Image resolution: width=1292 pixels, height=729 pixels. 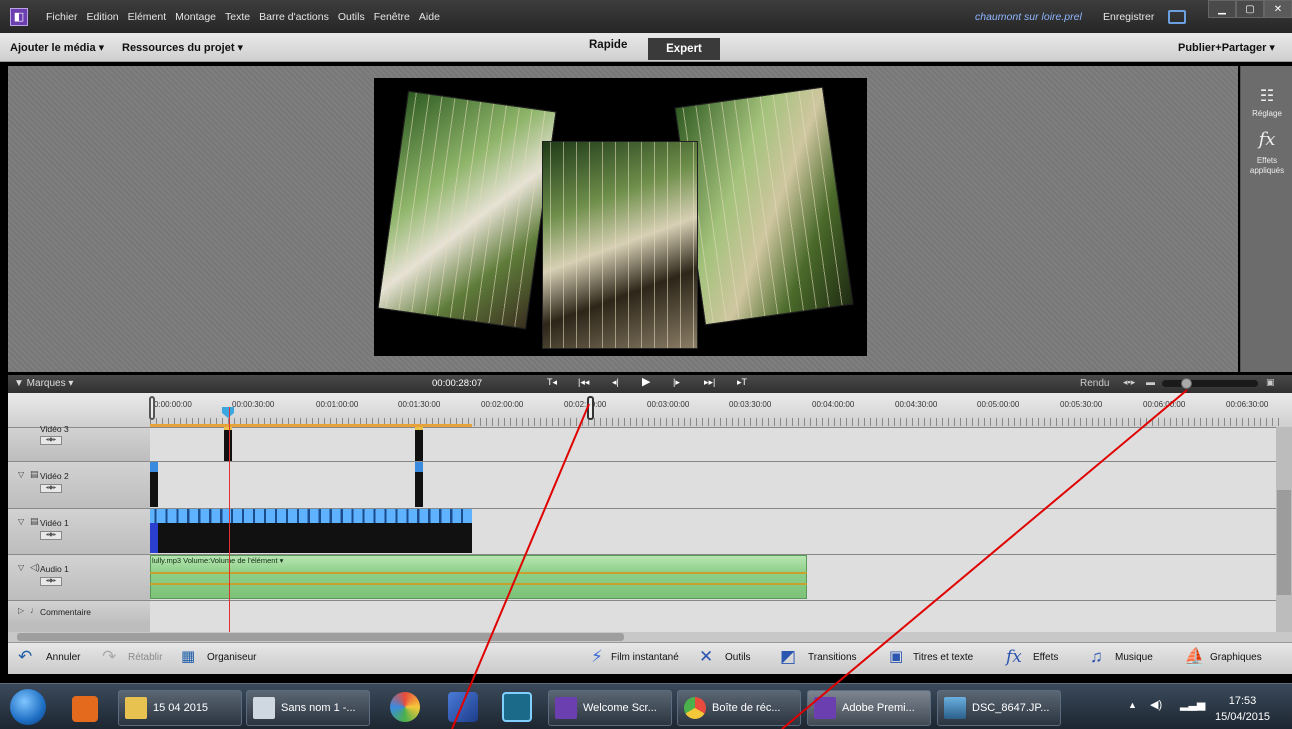 I want to click on minimize-icon: ▁, so click(x=1222, y=9).